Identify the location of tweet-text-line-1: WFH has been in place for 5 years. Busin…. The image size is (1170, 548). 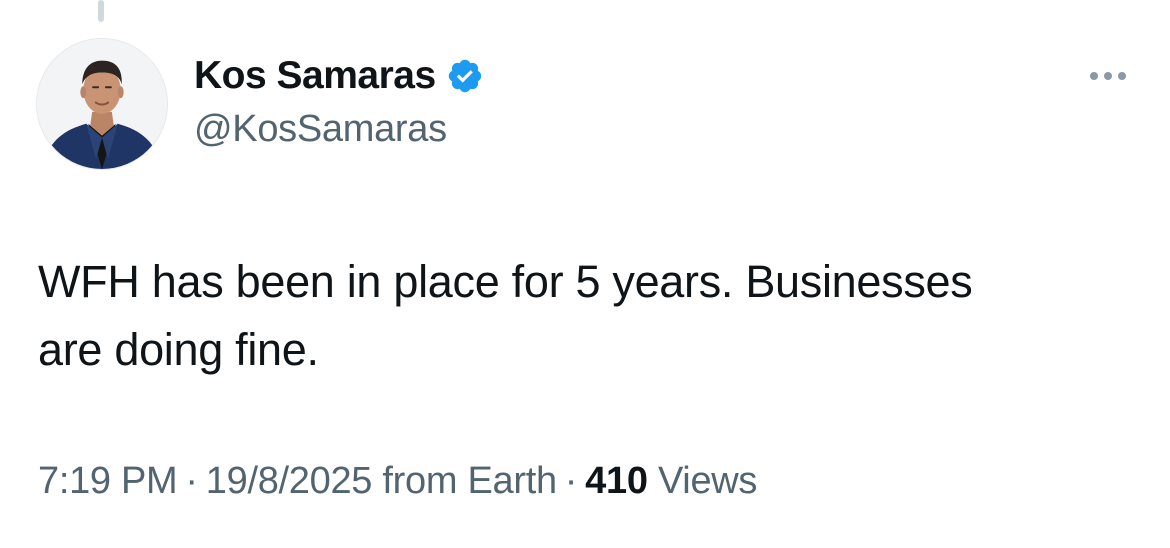
(505, 281).